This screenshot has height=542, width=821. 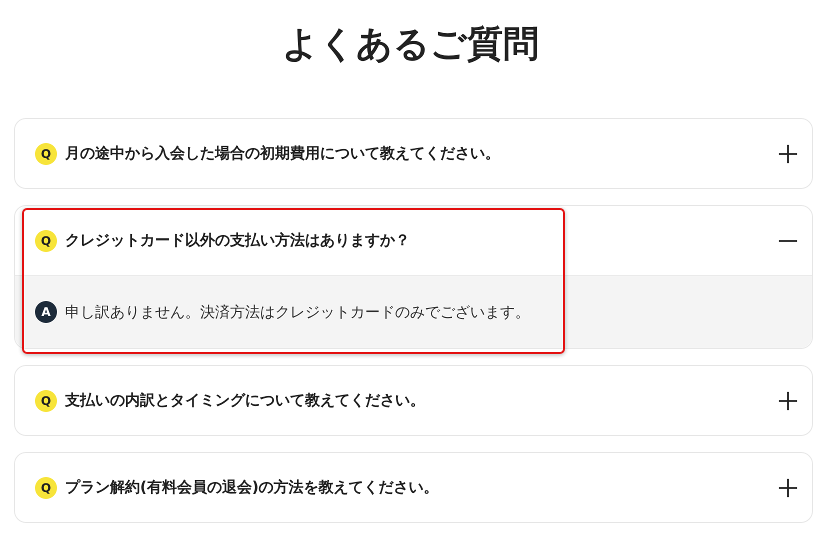 What do you see at coordinates (421, 240) in the screenshot?
I see `question-text: クレジットカード以外の支払い方法はありますか？` at bounding box center [421, 240].